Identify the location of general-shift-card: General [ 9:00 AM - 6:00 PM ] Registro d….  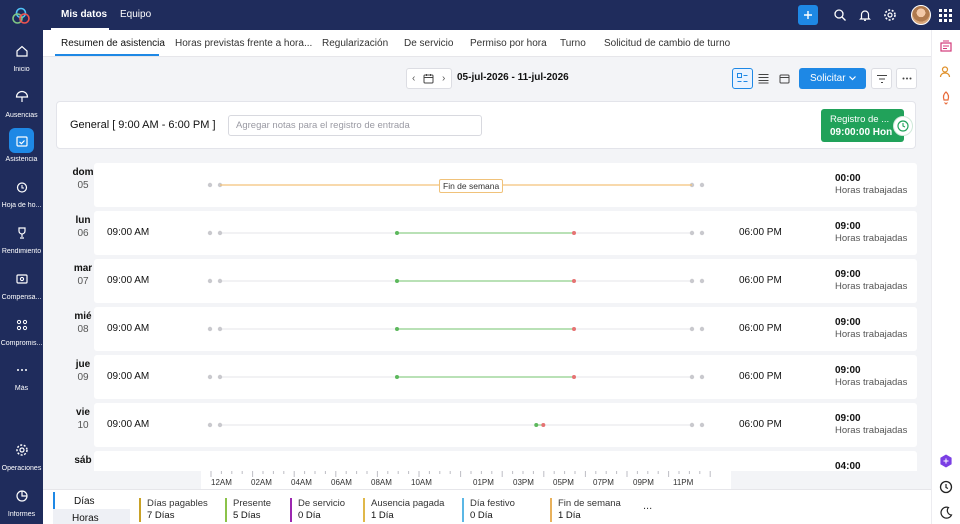
(486, 125).